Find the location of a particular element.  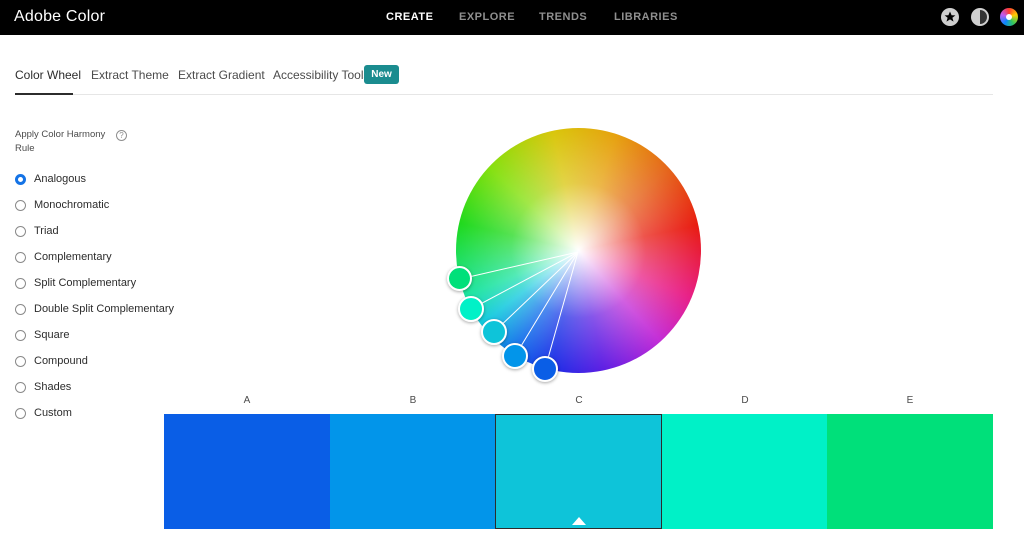

rule-label: Analogous is located at coordinates (60, 179).